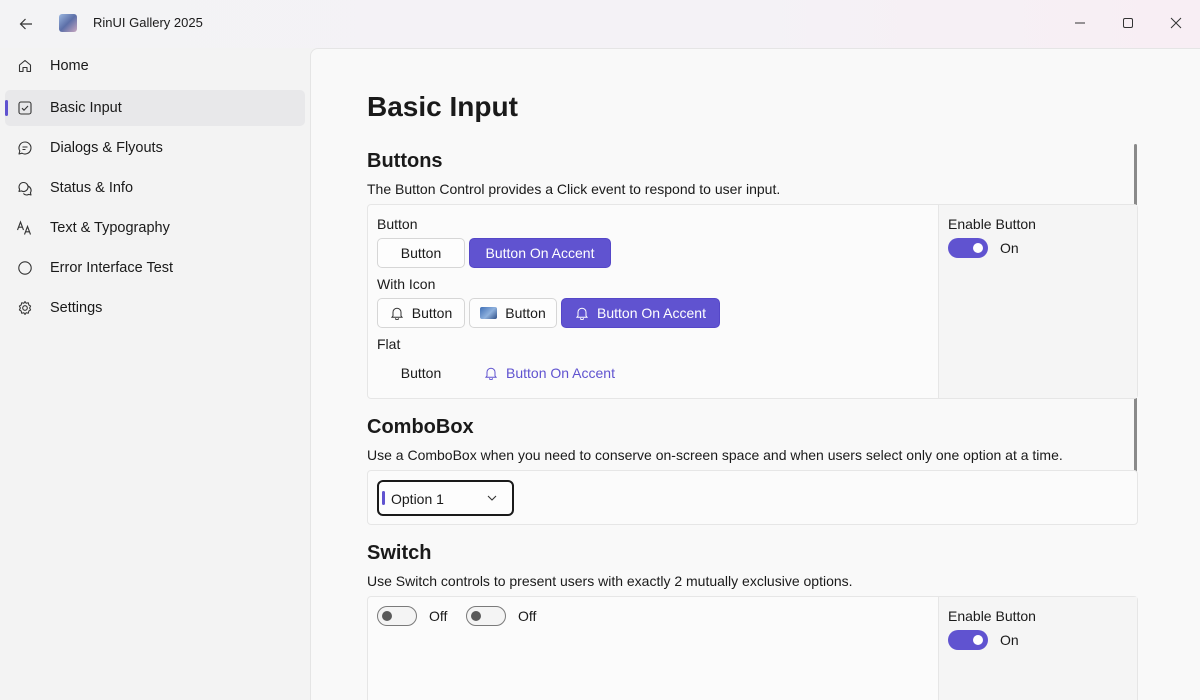 Image resolution: width=1200 pixels, height=700 pixels. I want to click on group-label-button: Button, so click(397, 224).